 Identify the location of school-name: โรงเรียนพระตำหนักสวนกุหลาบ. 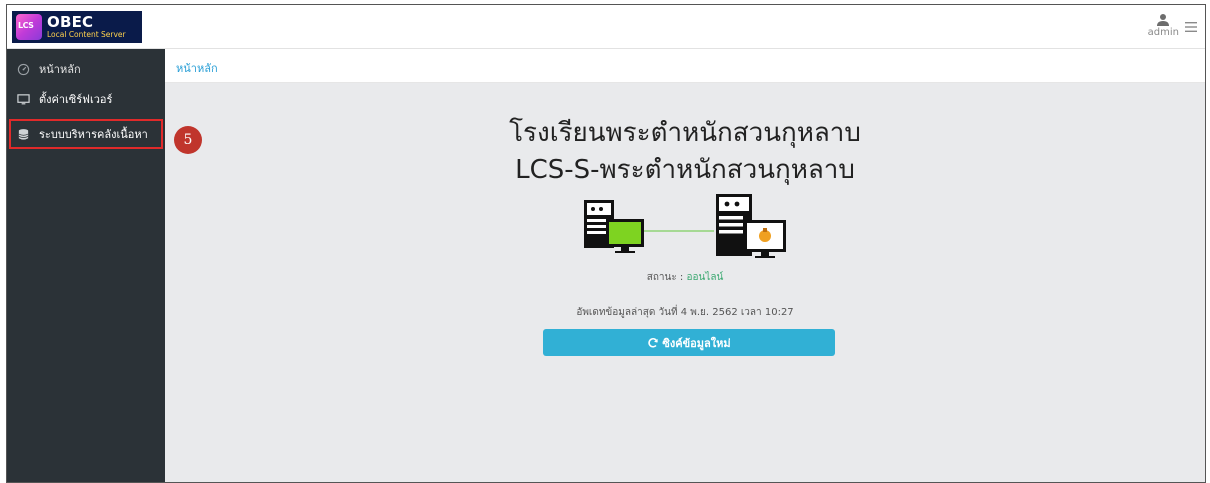
(685, 133).